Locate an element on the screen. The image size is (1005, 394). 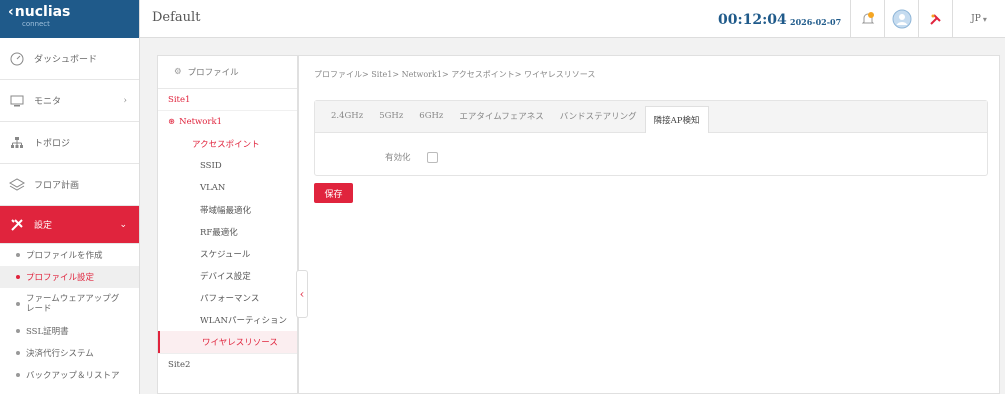
sidebar-item-label: トポロジ is located at coordinates (52, 144).